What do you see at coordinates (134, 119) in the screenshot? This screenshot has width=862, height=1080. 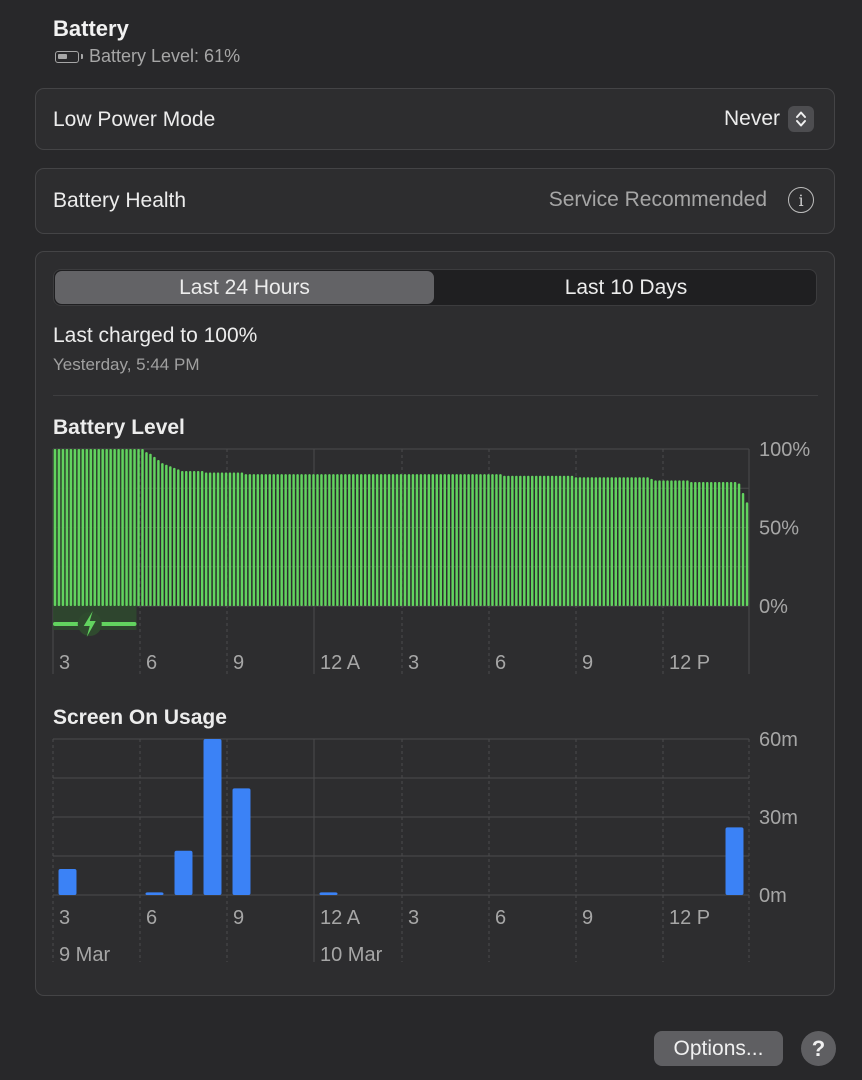 I see `low-power-mode-label: Low Power Mode` at bounding box center [134, 119].